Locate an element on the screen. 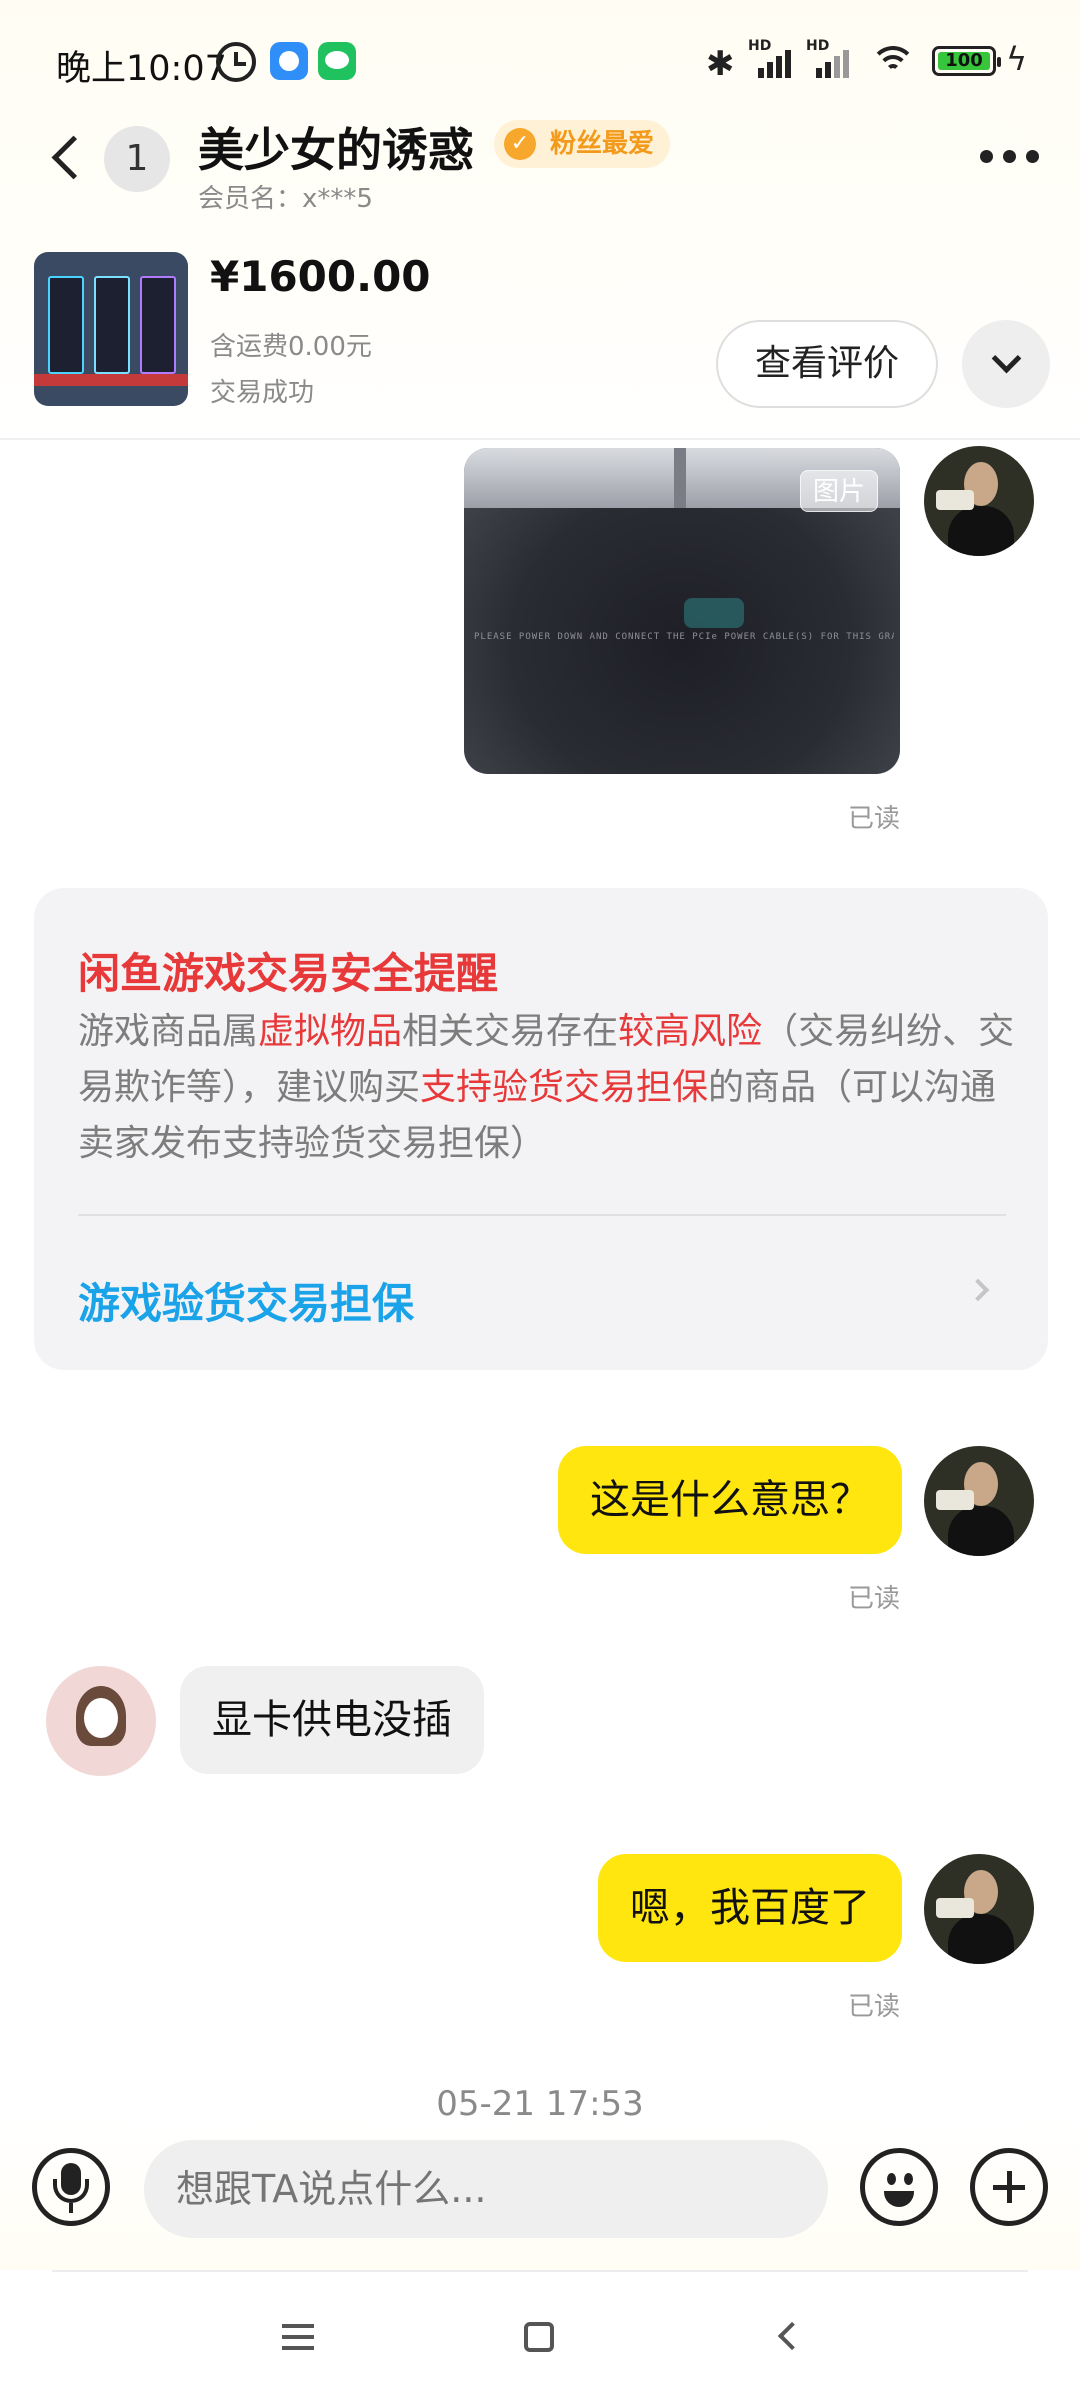 This screenshot has height=2400, width=1080. message-bubble-received: 显卡供电没插 is located at coordinates (332, 1720).